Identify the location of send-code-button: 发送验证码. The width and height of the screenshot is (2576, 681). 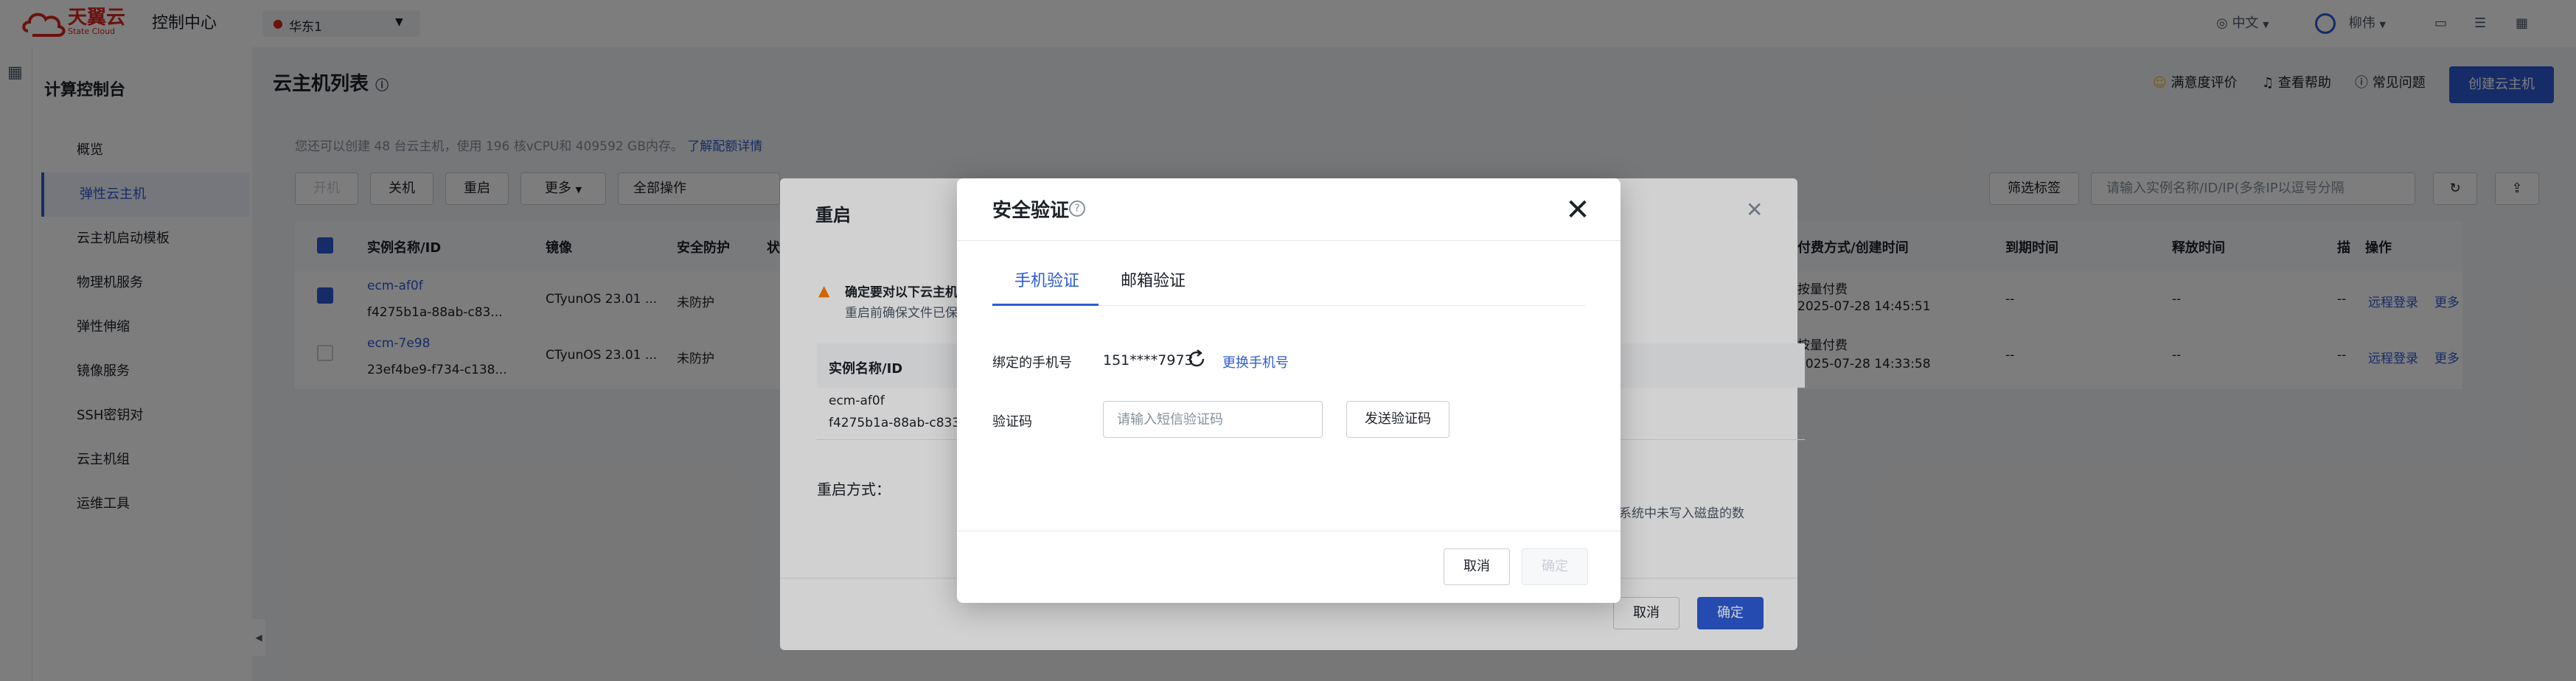
(1398, 419).